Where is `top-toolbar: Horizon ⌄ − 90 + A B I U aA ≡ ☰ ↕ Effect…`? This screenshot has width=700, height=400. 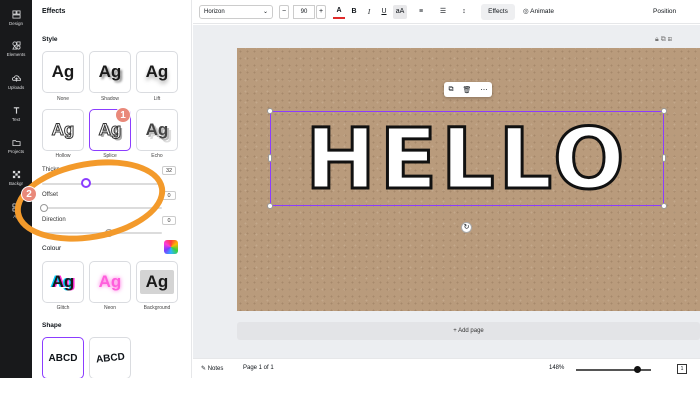 top-toolbar: Horizon ⌄ − 90 + A B I U aA ≡ ☰ ↕ Effect… is located at coordinates (446, 12).